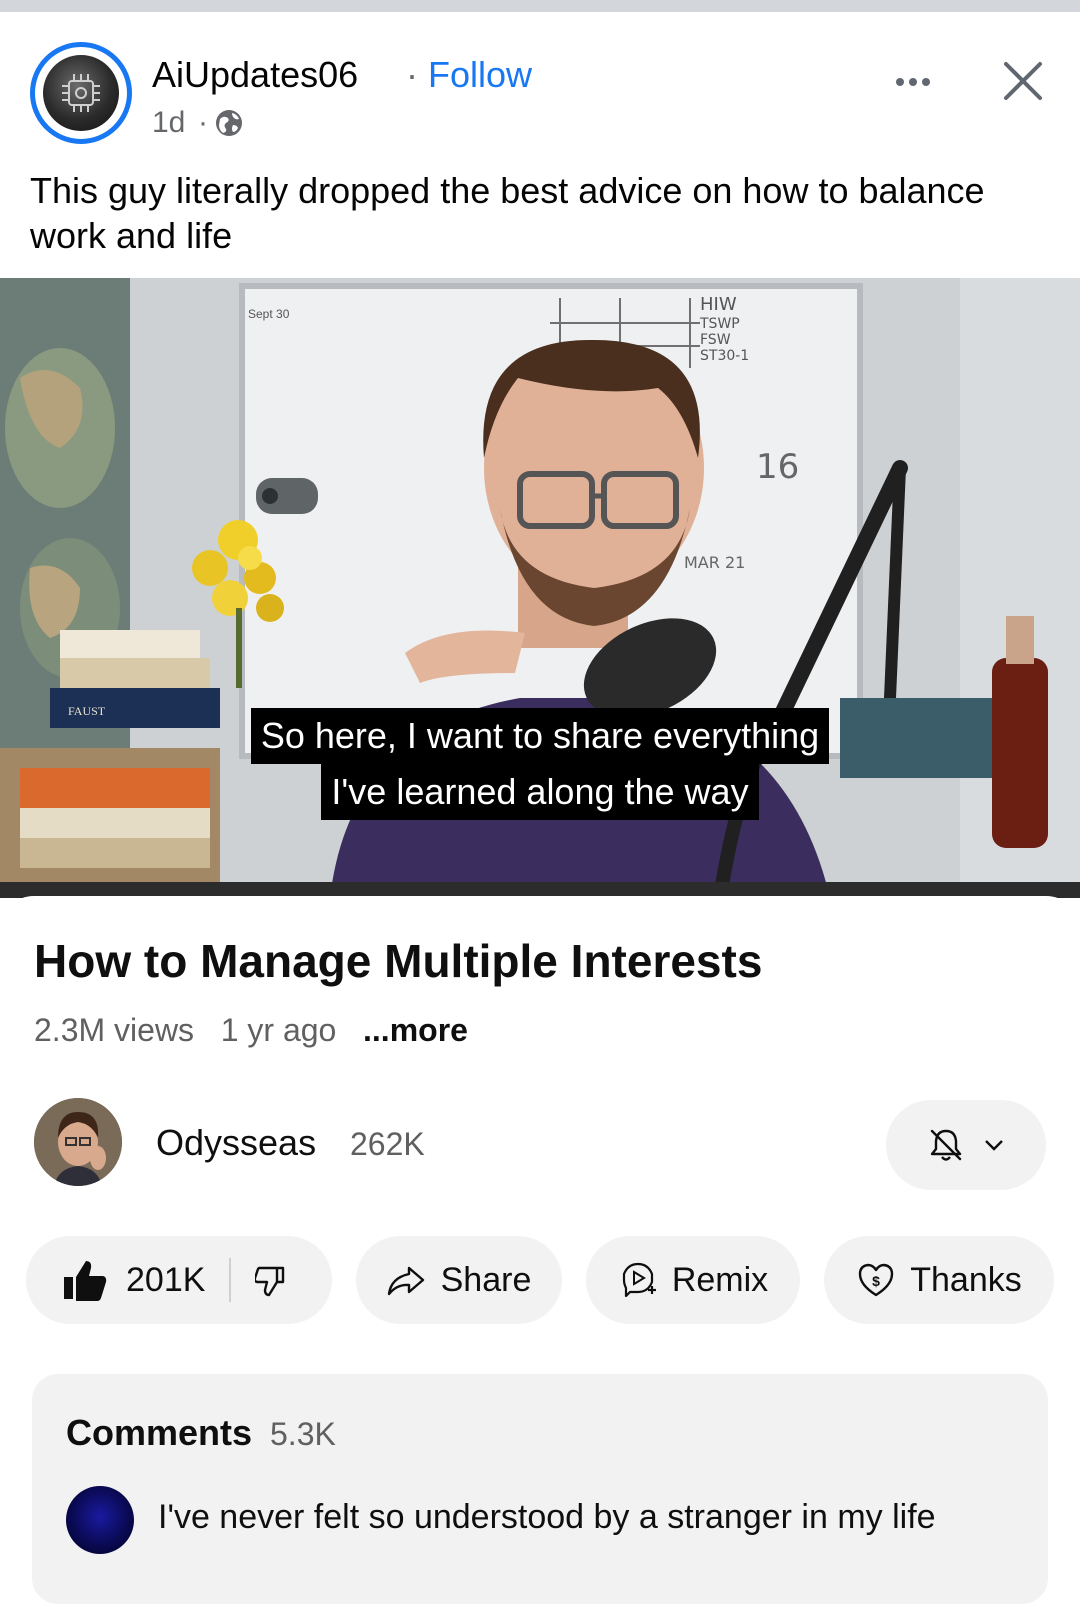 This screenshot has width=1080, height=1620. Describe the element at coordinates (405, 1281) in the screenshot. I see `share-icon` at that location.